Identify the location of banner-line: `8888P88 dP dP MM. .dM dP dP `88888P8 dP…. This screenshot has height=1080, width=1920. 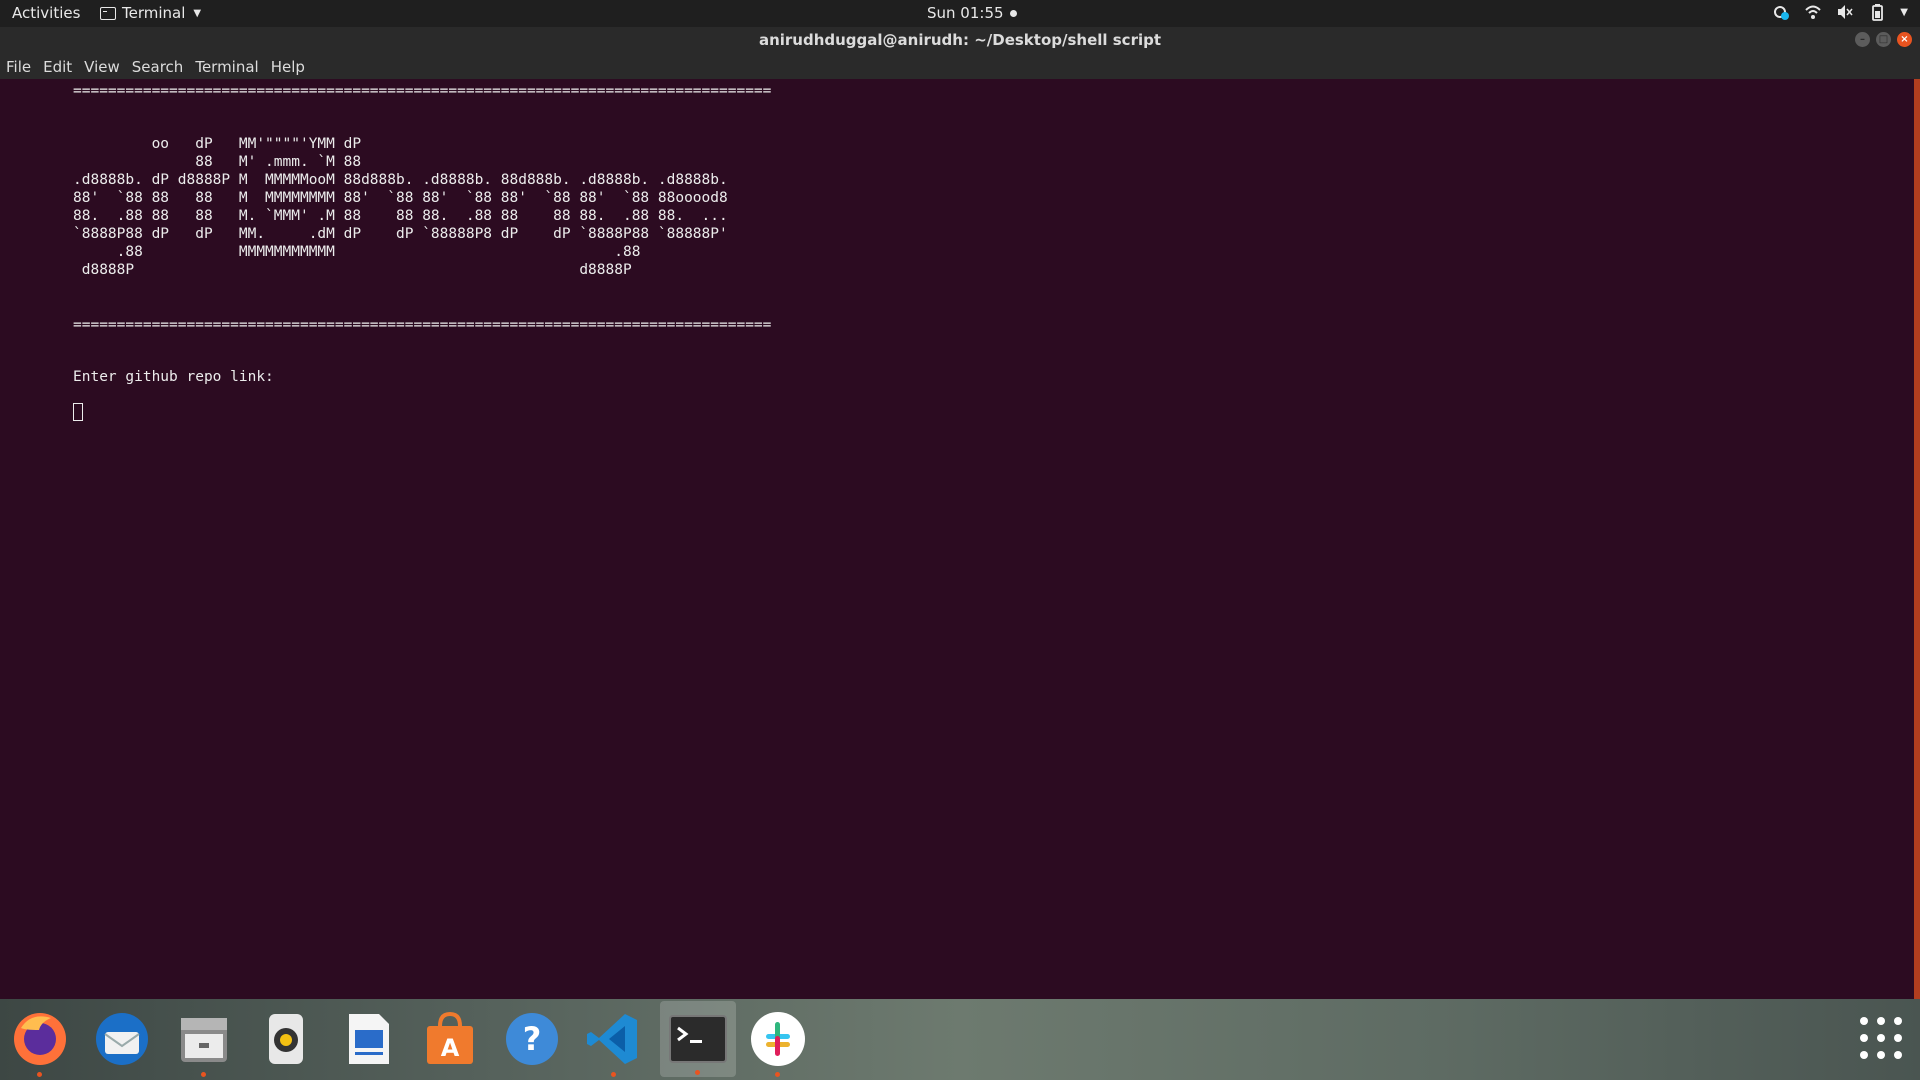
(400, 234).